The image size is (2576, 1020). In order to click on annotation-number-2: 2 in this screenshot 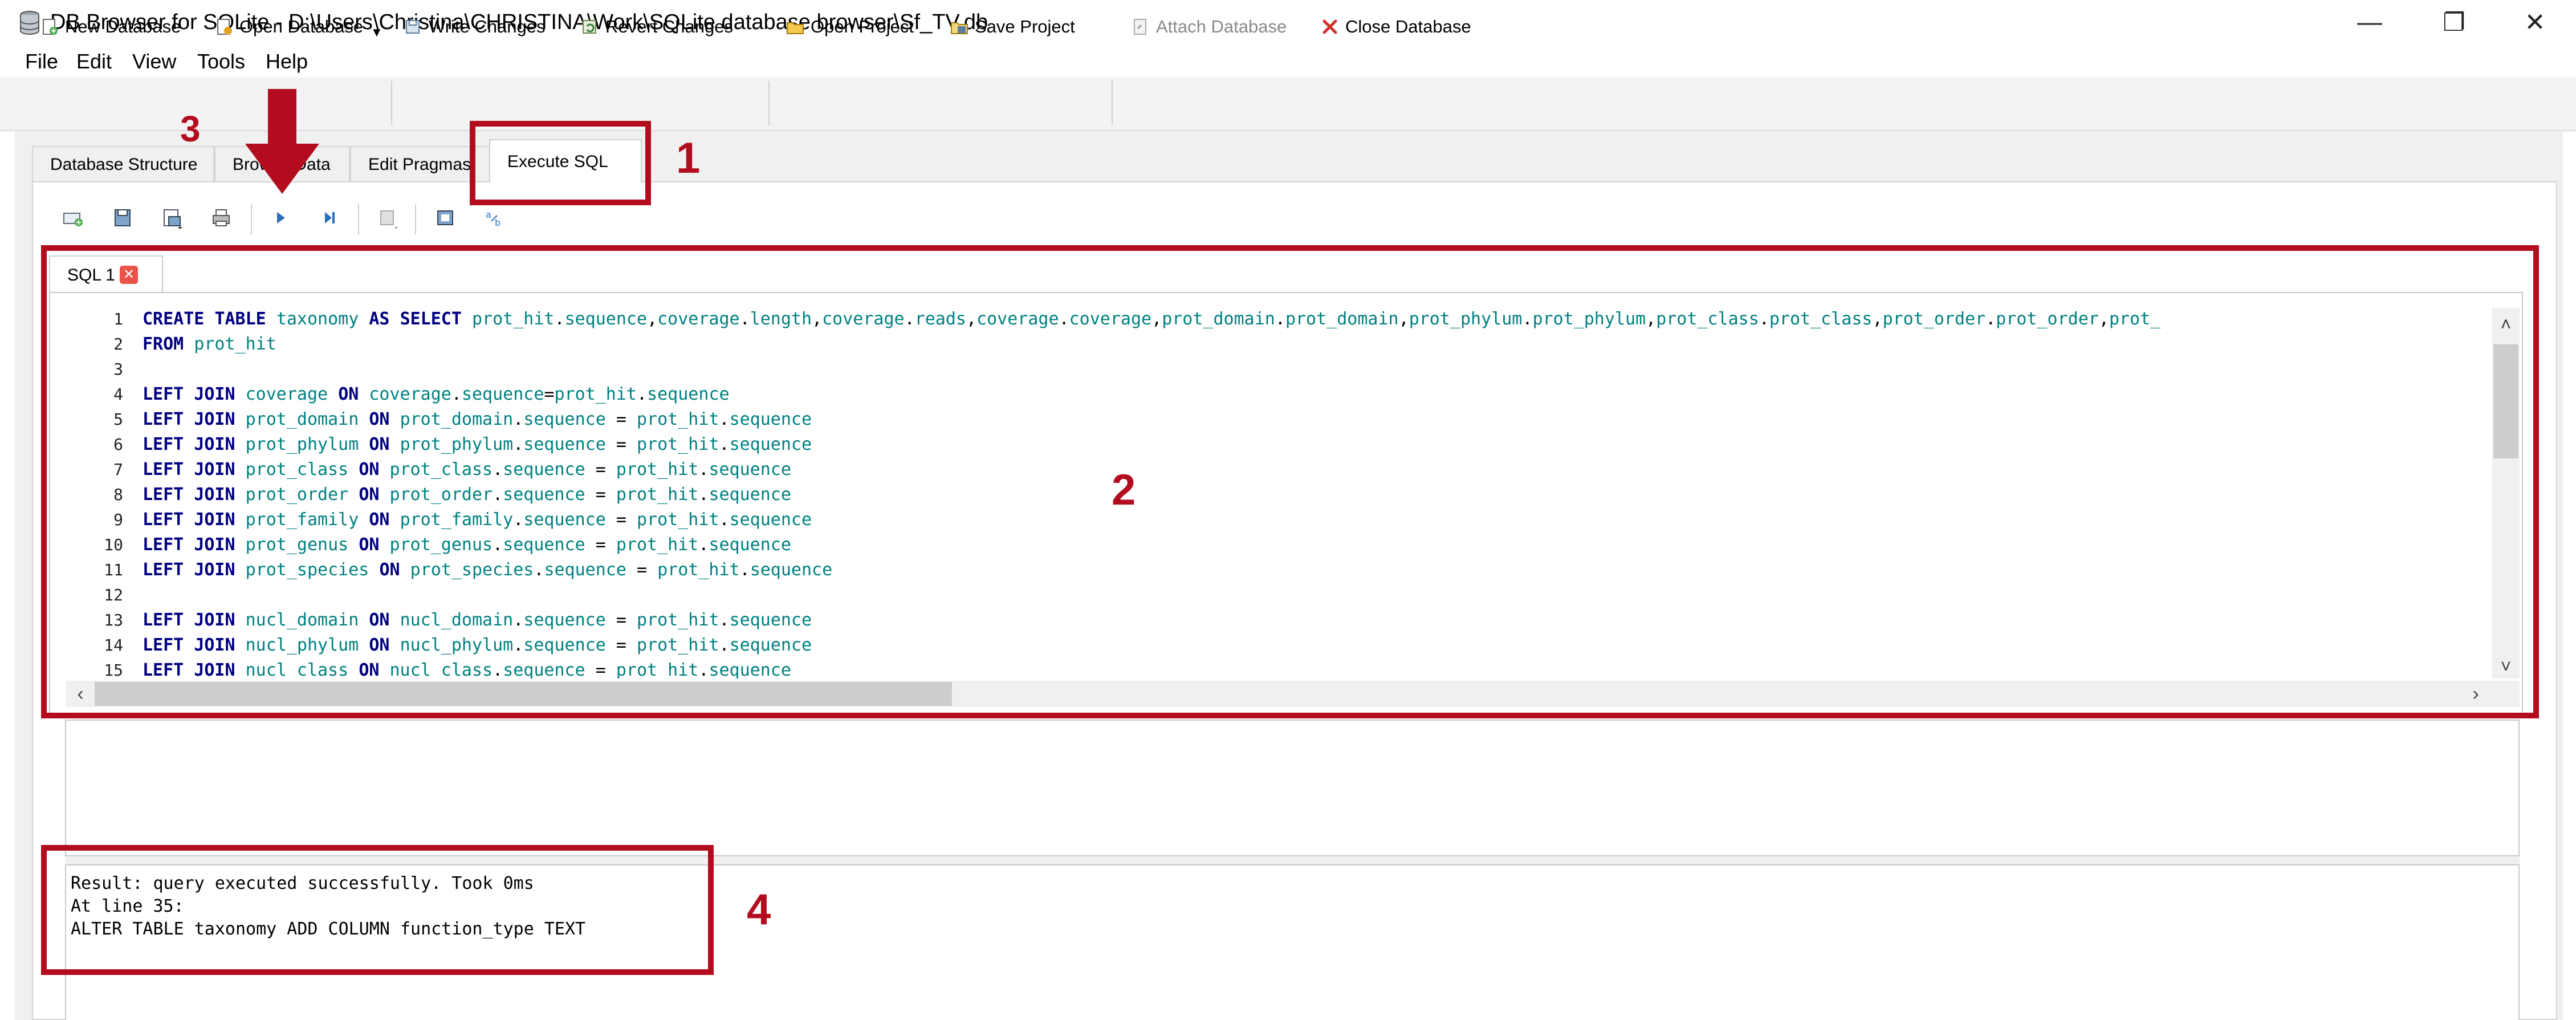, I will do `click(1124, 490)`.